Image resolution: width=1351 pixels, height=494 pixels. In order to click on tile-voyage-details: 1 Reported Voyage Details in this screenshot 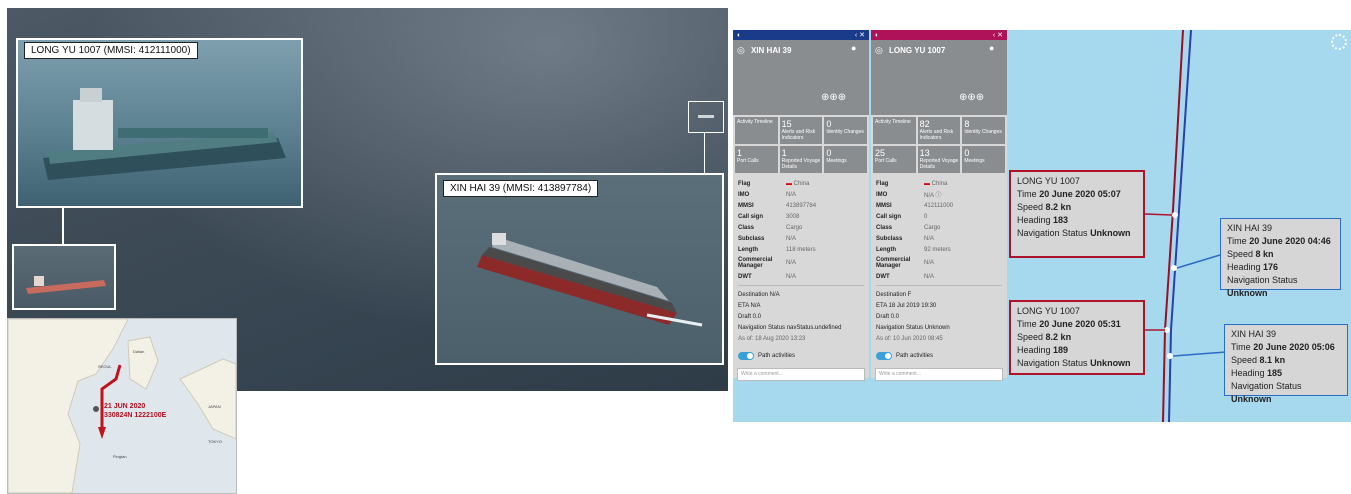, I will do `click(801, 159)`.